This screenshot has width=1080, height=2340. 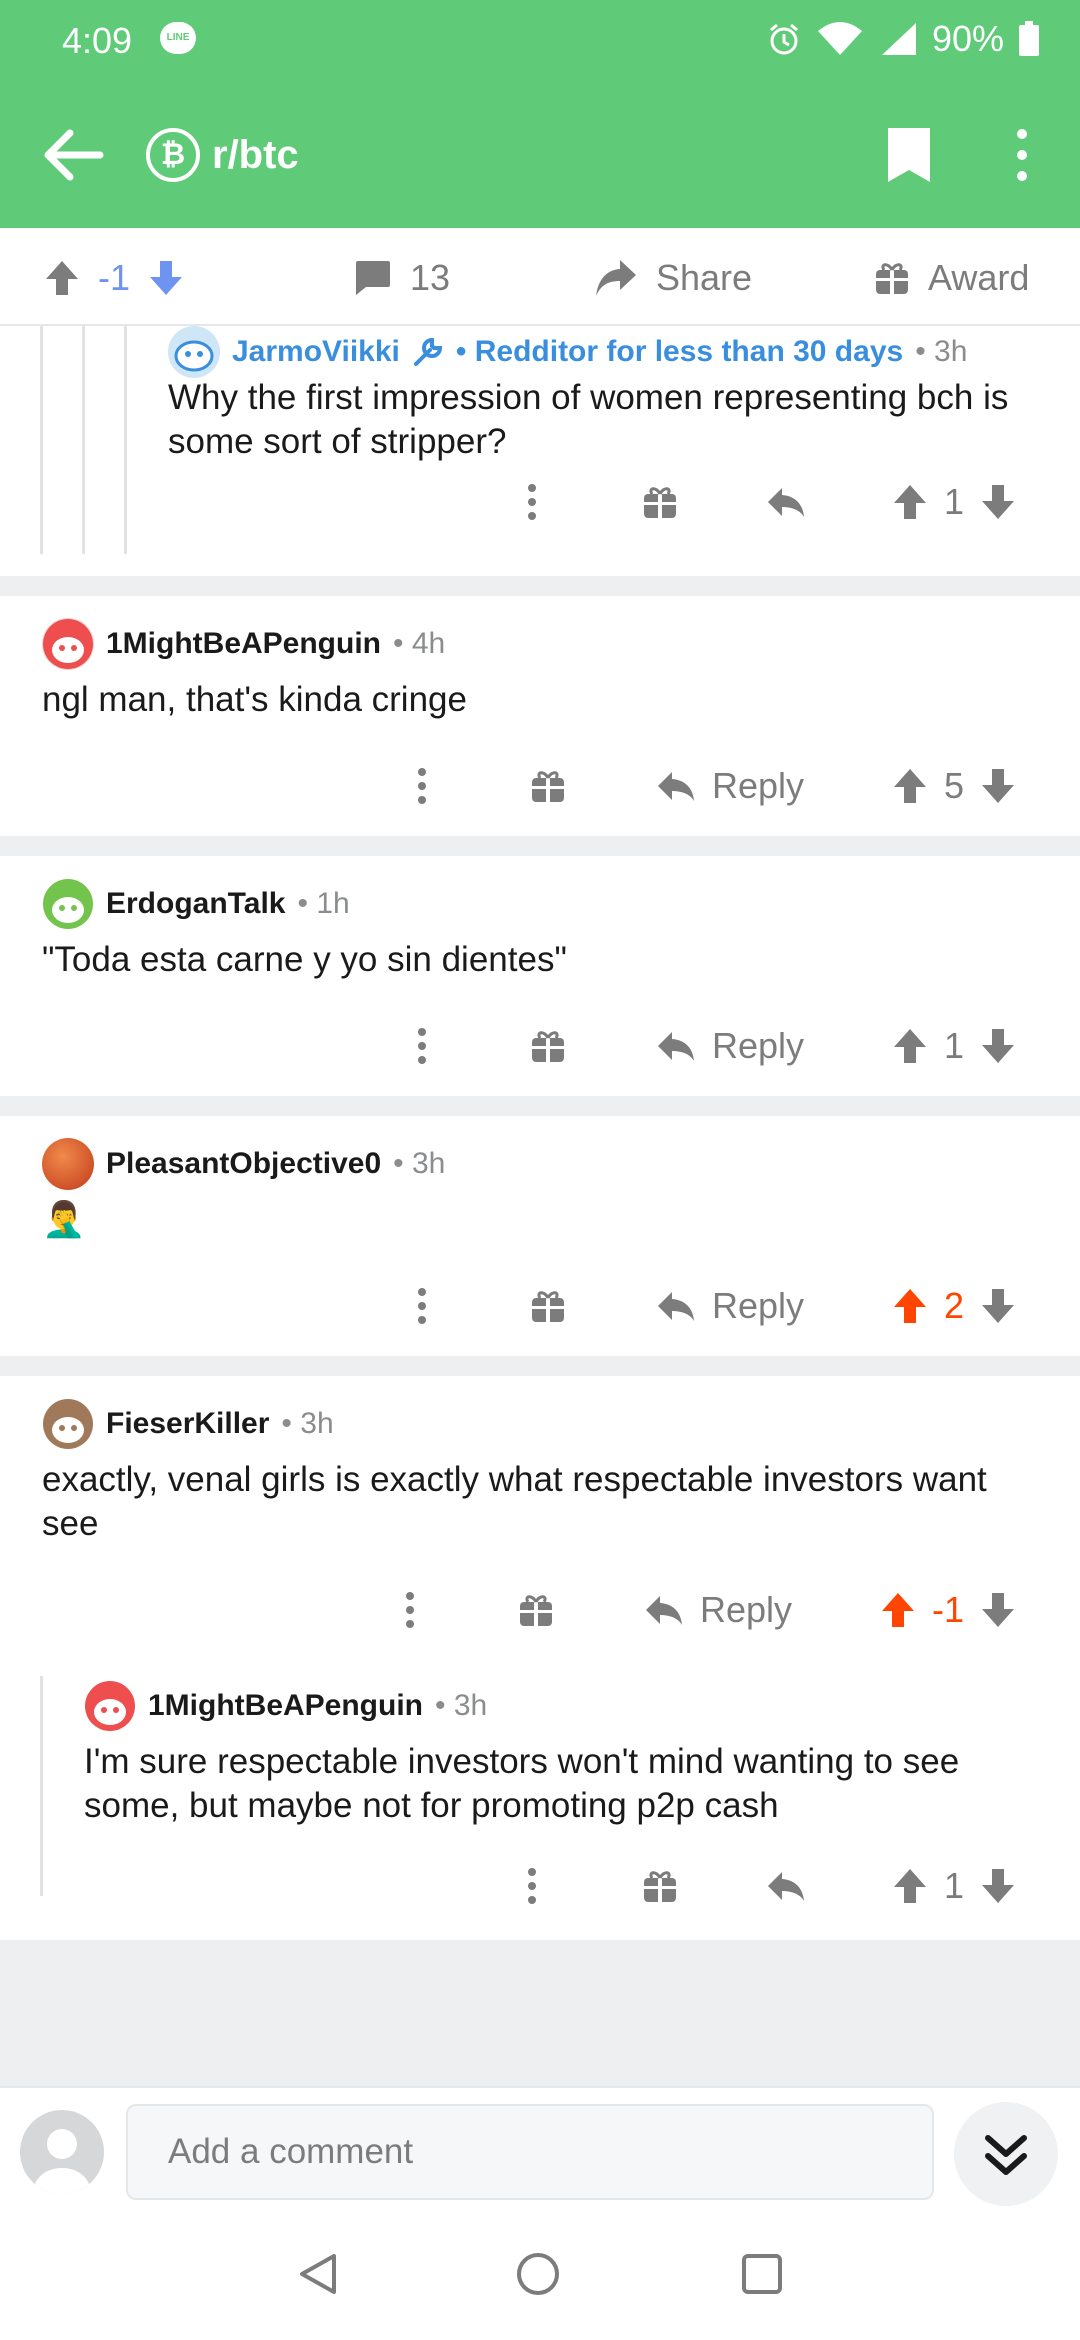 I want to click on award-label: Award, so click(x=979, y=277).